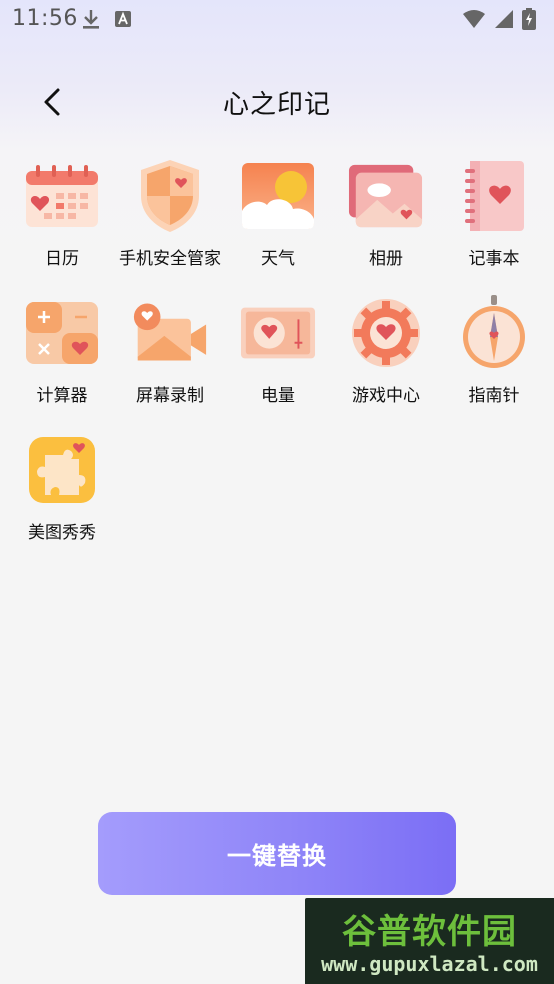 Image resolution: width=554 pixels, height=984 pixels. I want to click on app-compass: 指南针, so click(494, 350).